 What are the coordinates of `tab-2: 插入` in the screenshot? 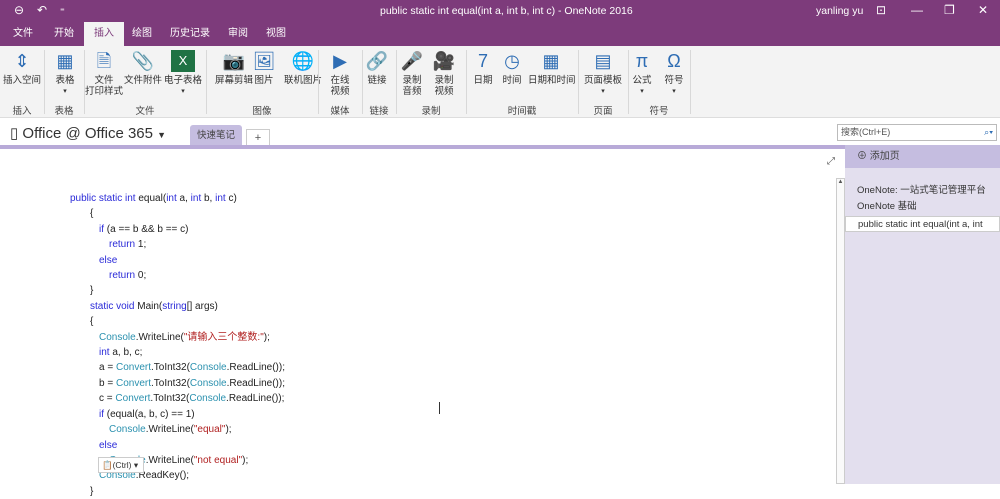 It's located at (104, 34).